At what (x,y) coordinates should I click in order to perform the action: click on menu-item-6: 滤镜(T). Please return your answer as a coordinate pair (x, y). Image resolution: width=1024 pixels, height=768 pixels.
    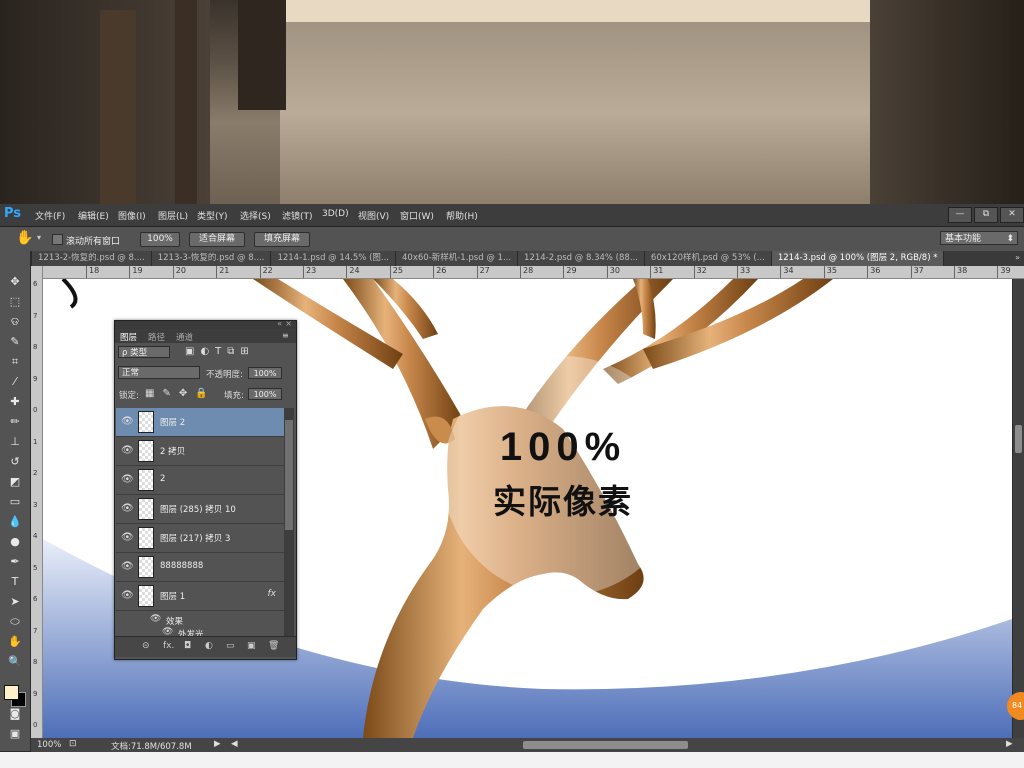
    Looking at the image, I should click on (297, 215).